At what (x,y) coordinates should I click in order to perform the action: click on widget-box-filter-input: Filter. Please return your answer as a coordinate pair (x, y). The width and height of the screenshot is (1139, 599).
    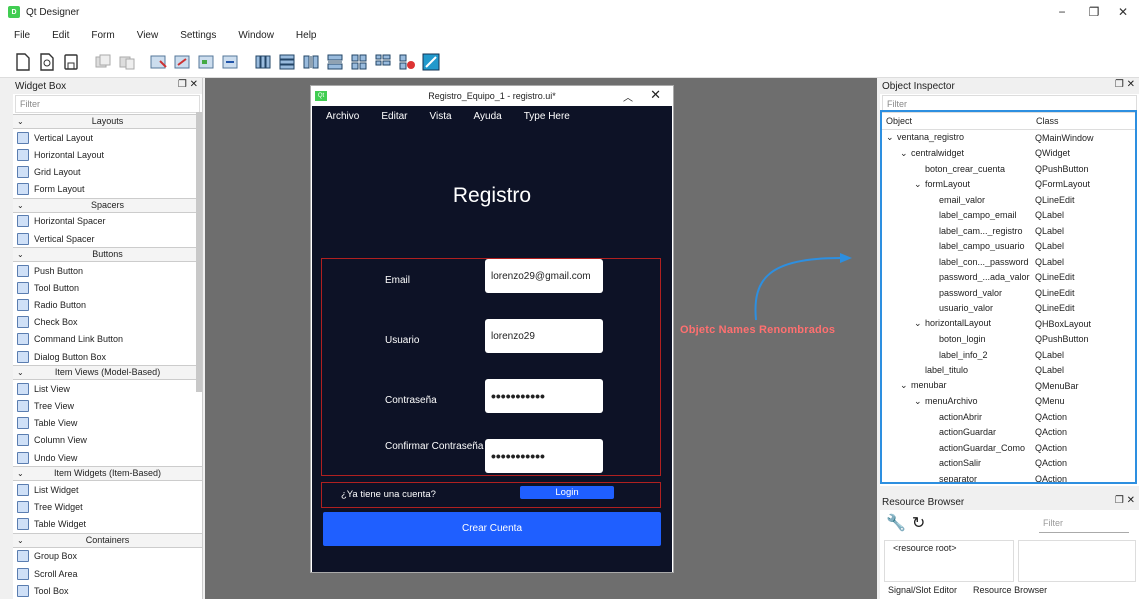
    Looking at the image, I should click on (107, 104).